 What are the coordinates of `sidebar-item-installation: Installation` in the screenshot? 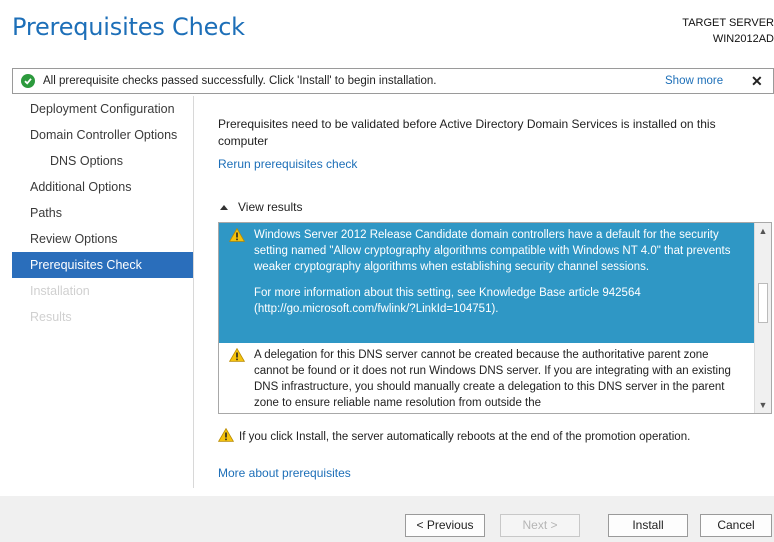 It's located at (60, 291).